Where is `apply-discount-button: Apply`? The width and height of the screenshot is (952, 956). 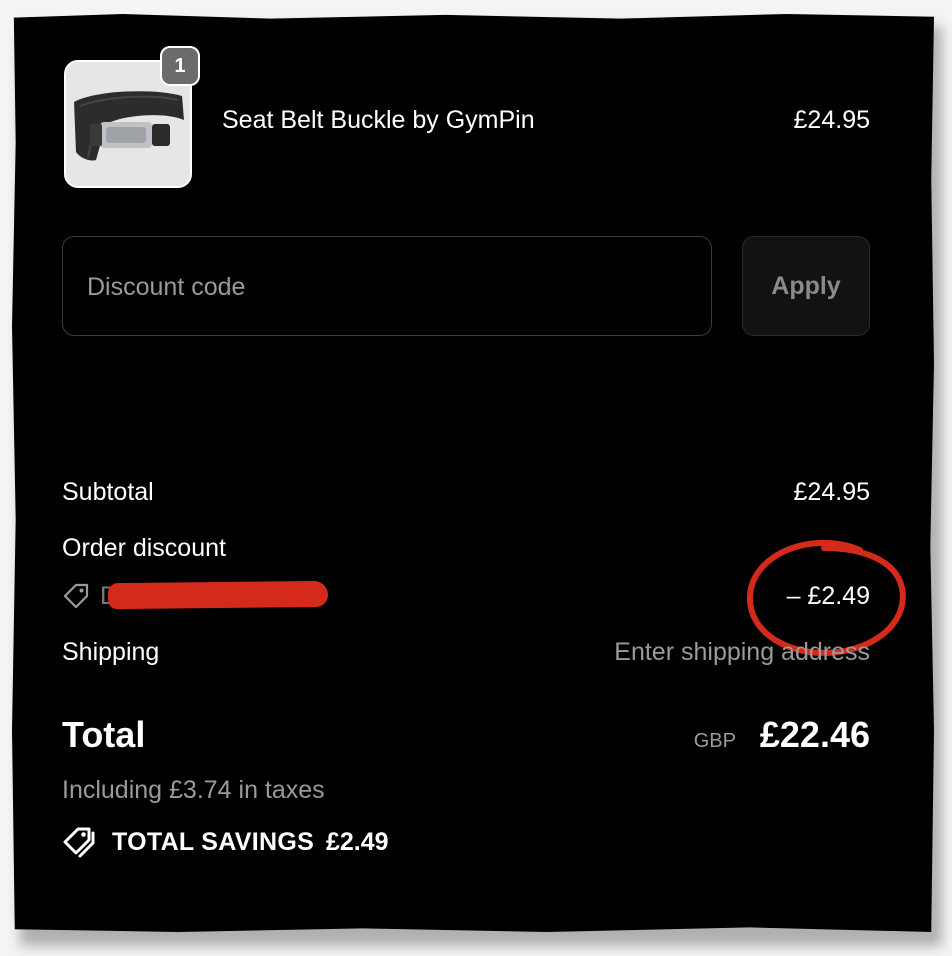 apply-discount-button: Apply is located at coordinates (806, 286).